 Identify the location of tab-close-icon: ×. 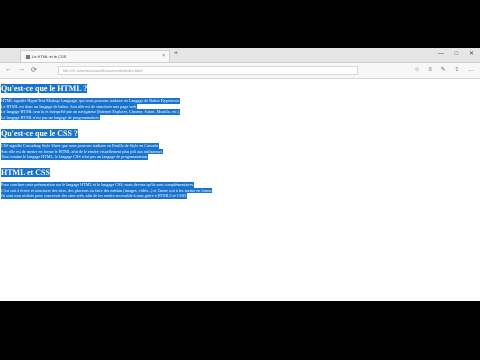
(163, 56).